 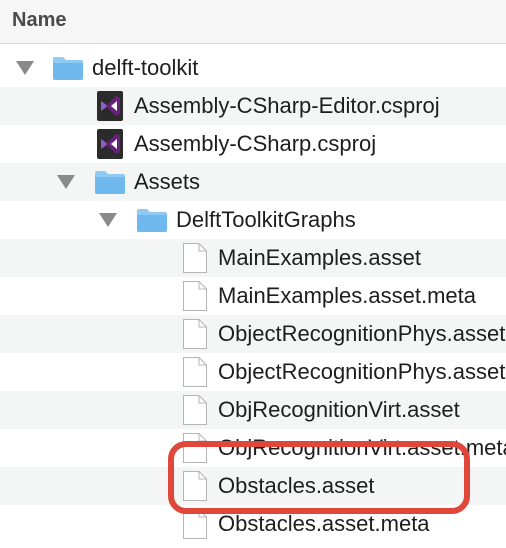 I want to click on column-header-name: Name, so click(x=39, y=20).